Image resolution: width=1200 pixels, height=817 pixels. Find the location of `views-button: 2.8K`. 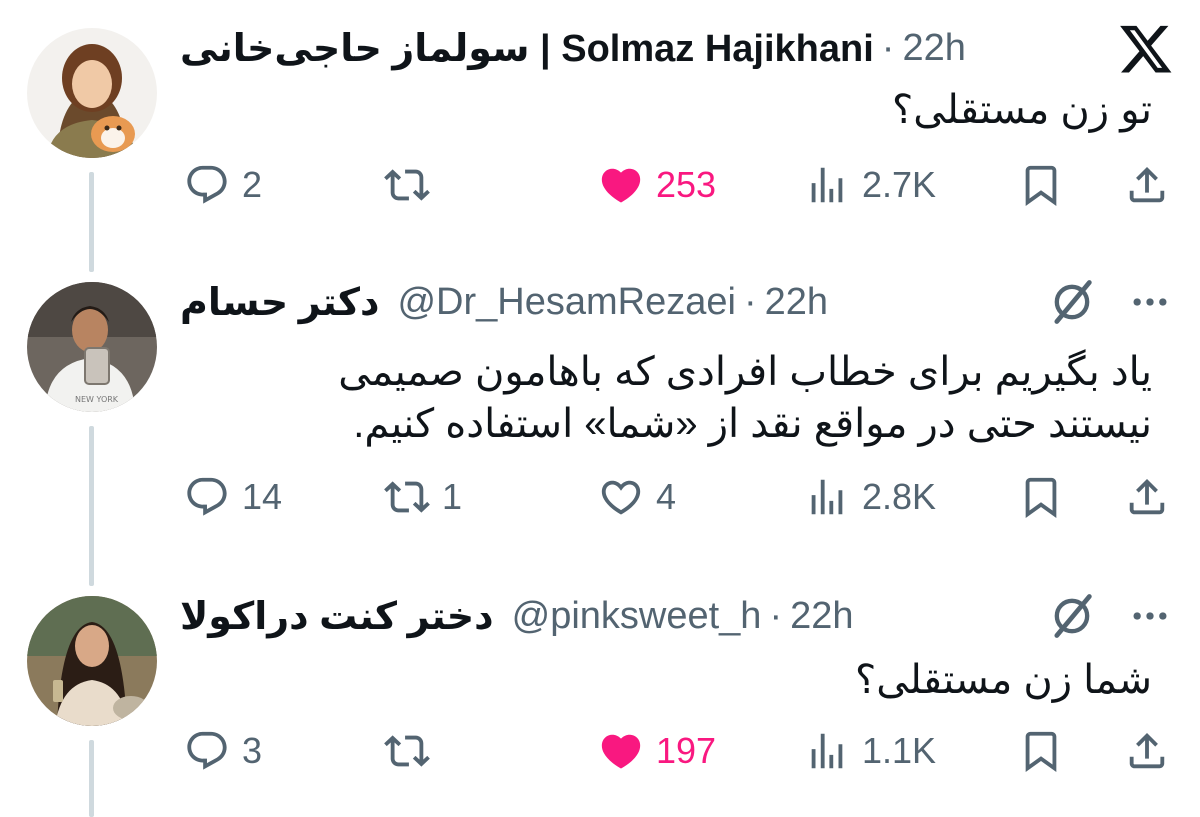

views-button: 2.8K is located at coordinates (870, 497).